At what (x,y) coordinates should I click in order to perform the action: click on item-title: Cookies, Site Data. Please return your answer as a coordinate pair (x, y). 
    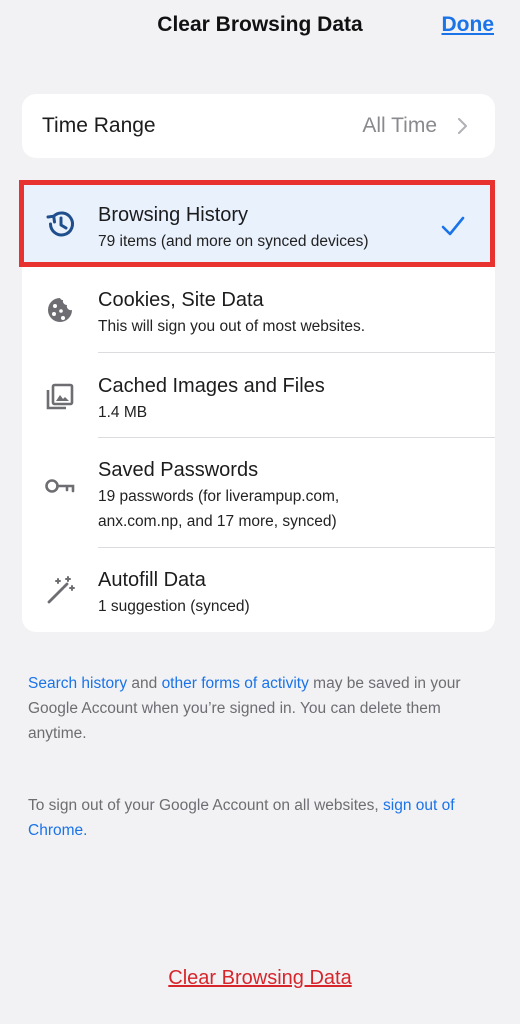
    Looking at the image, I should click on (181, 300).